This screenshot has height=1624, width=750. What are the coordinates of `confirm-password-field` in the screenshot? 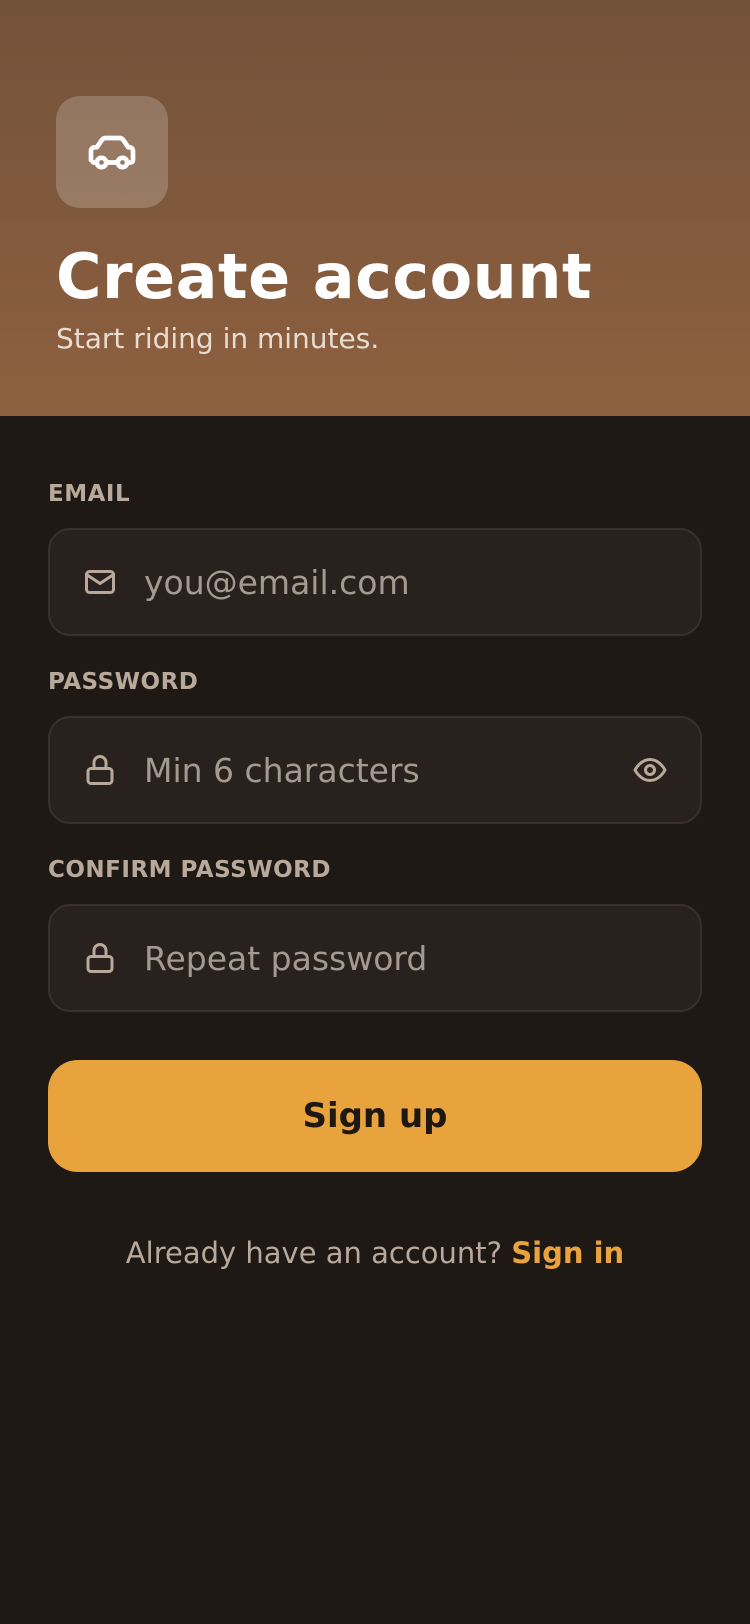 It's located at (375, 958).